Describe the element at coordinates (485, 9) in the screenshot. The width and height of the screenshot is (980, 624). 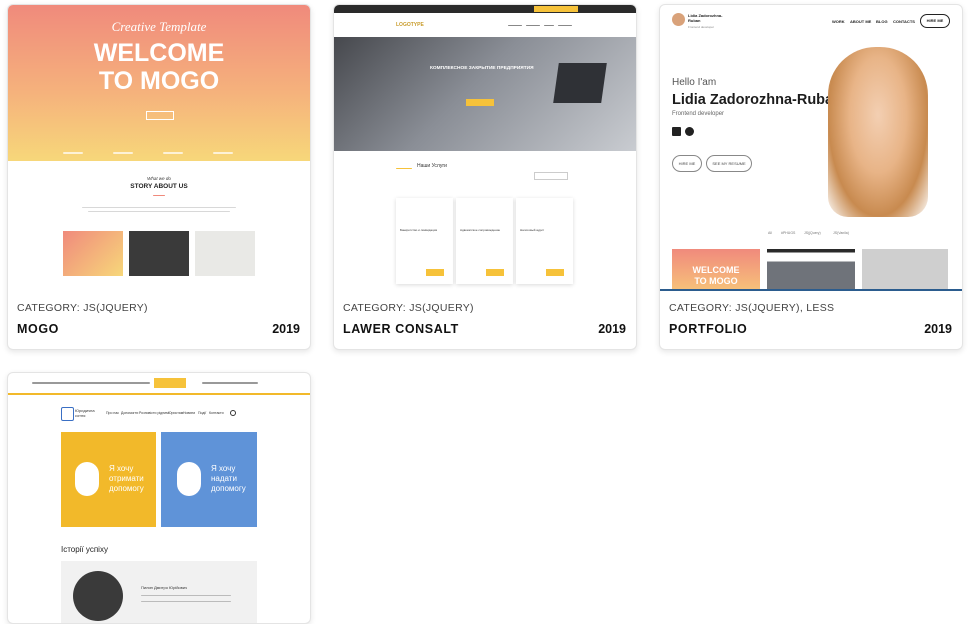
I see `lawer-topbar` at that location.